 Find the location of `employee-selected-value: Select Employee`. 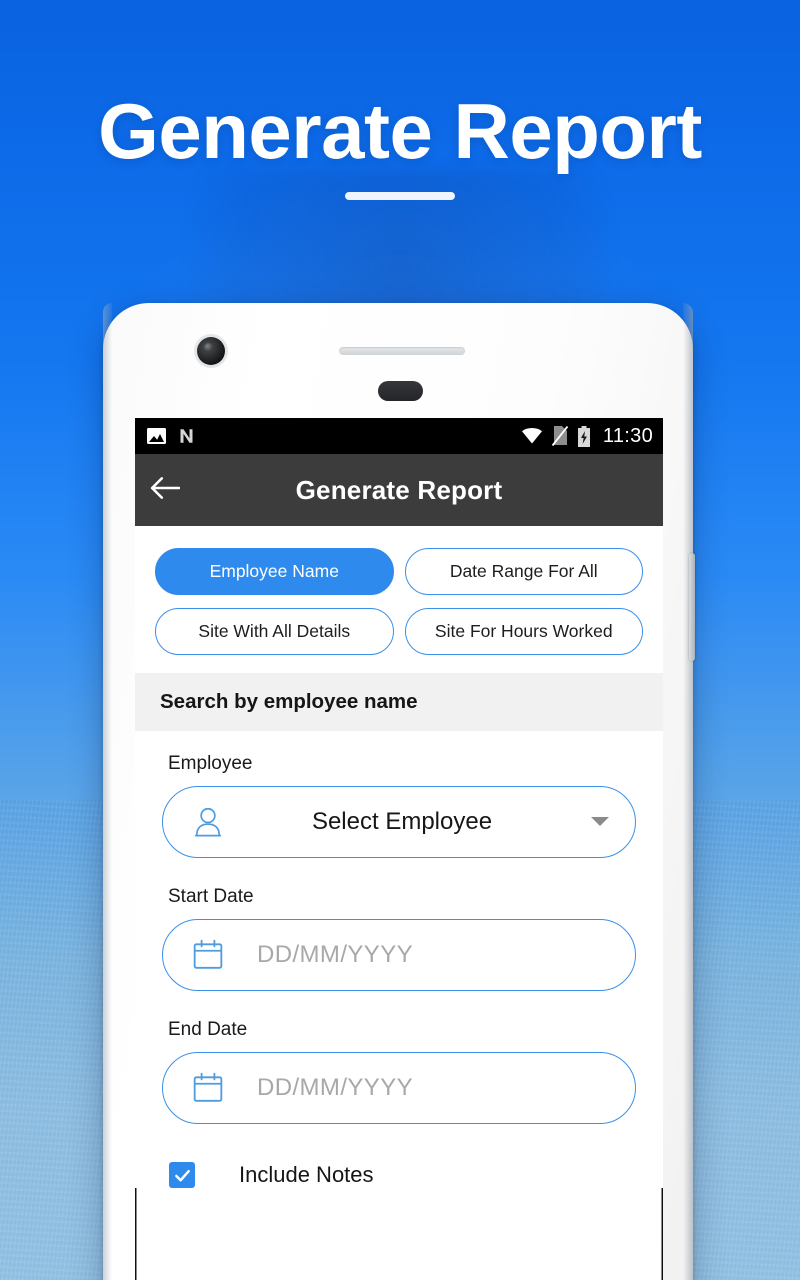

employee-selected-value: Select Employee is located at coordinates (402, 821).